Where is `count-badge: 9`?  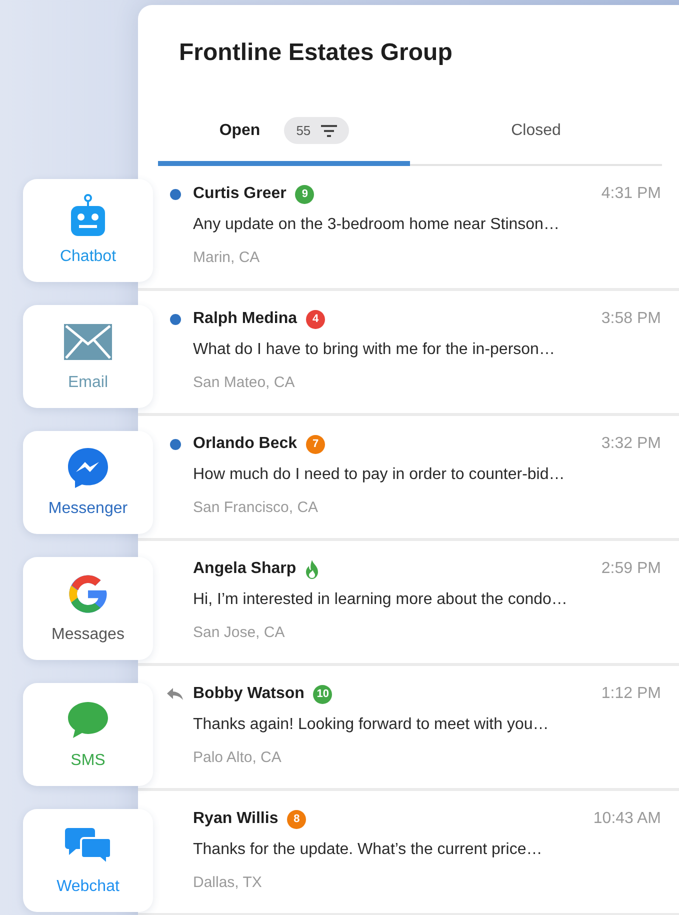
count-badge: 9 is located at coordinates (304, 194).